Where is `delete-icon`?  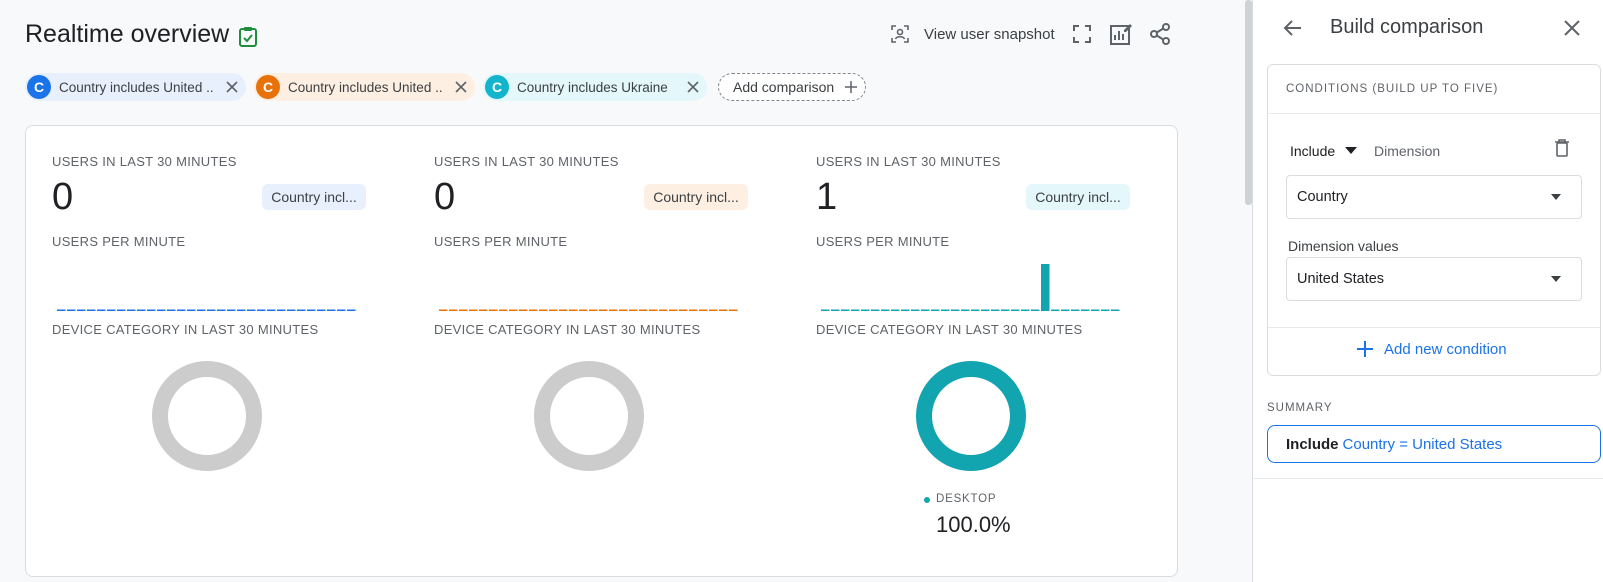 delete-icon is located at coordinates (1562, 148).